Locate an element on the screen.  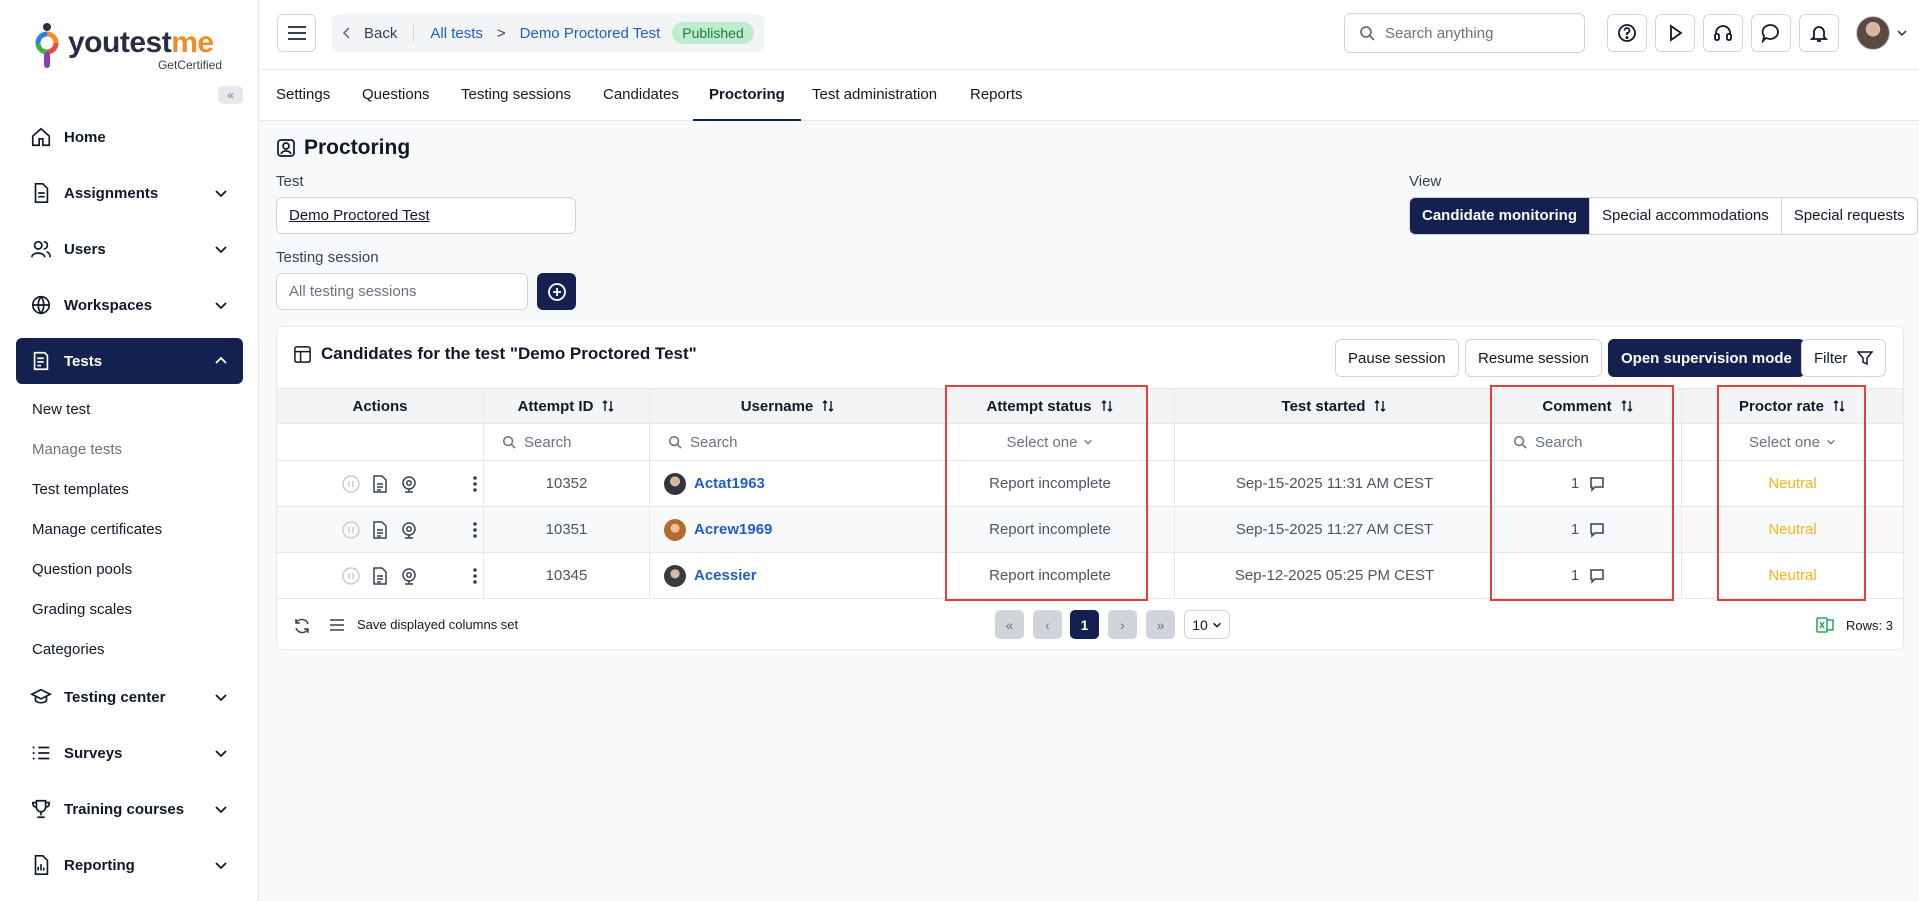
chevron-up-icon is located at coordinates (221, 360).